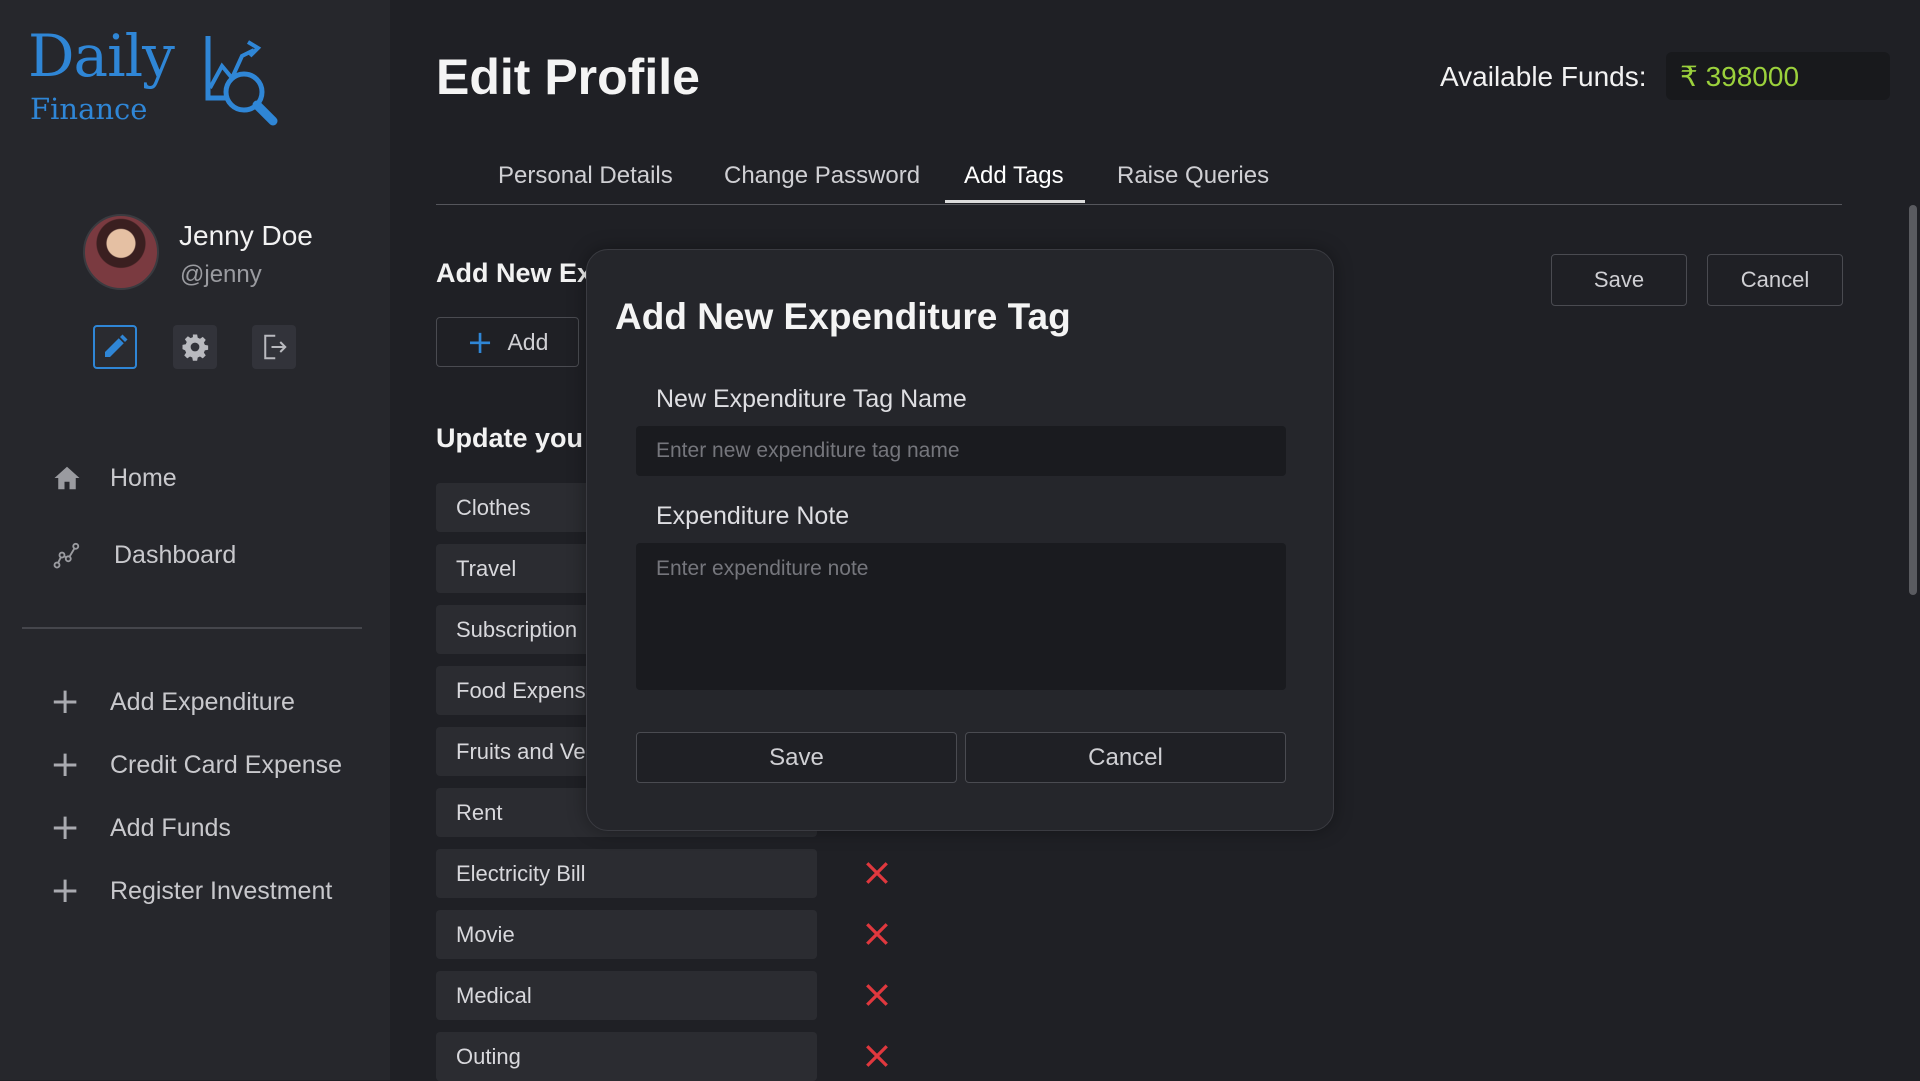 The image size is (1920, 1081). What do you see at coordinates (1619, 280) in the screenshot?
I see `save-button: Save` at bounding box center [1619, 280].